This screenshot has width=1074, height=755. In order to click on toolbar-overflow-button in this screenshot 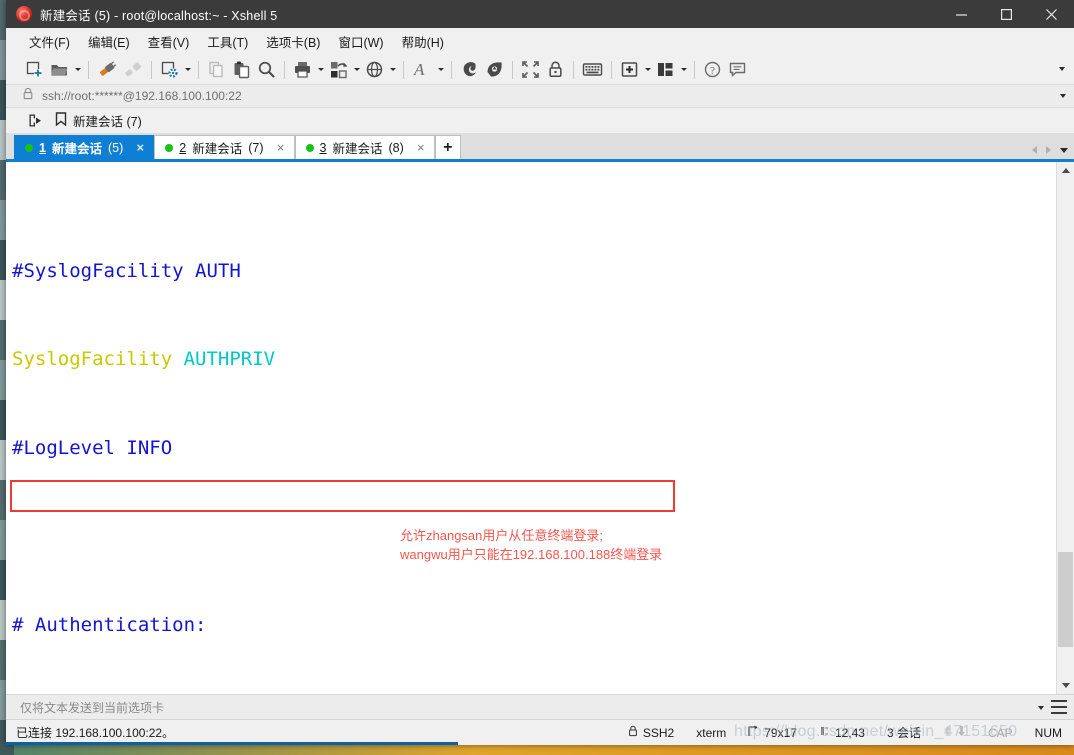, I will do `click(1062, 69)`.